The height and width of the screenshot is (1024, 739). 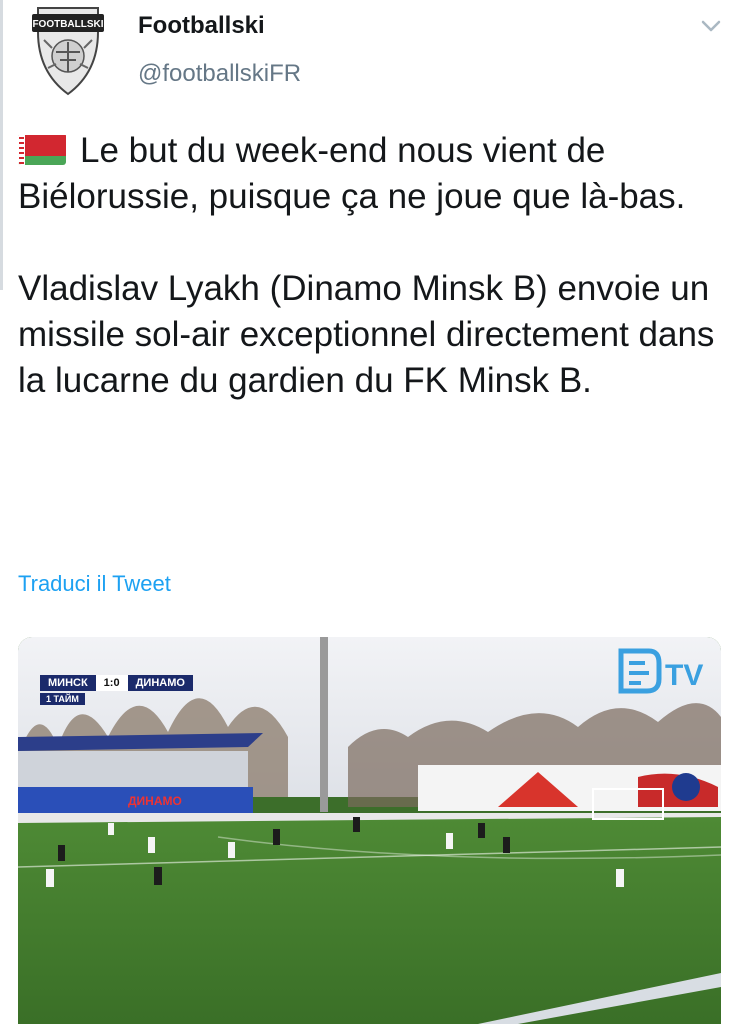 I want to click on crest-icon: FOOTBALLSKI, so click(x=68, y=51).